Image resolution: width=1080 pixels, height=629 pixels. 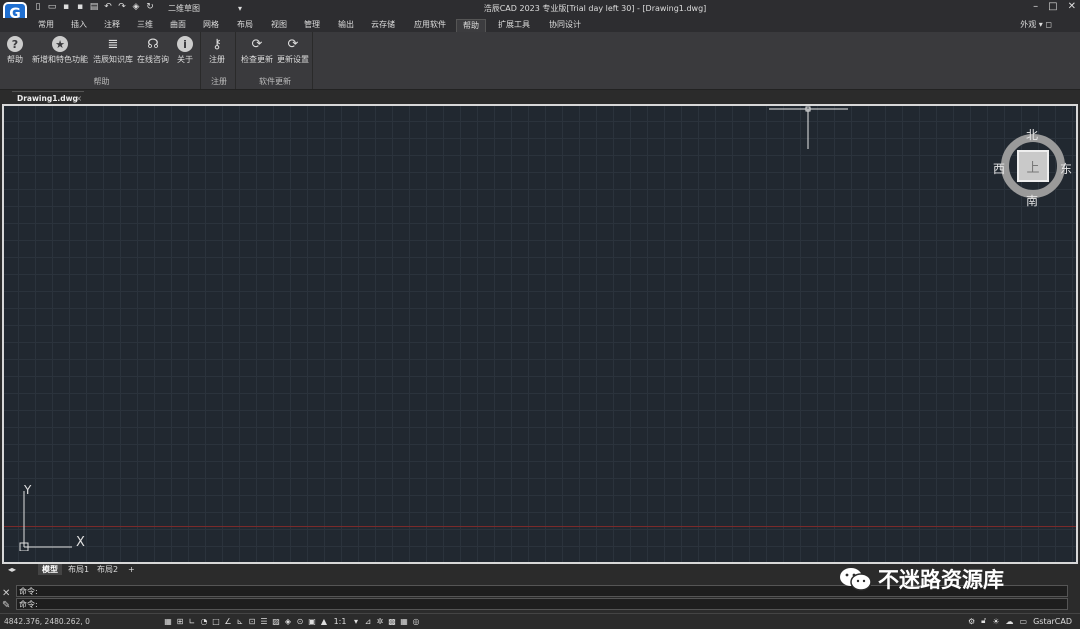 I want to click on nav-arrows: ◂▸, so click(x=12, y=569).